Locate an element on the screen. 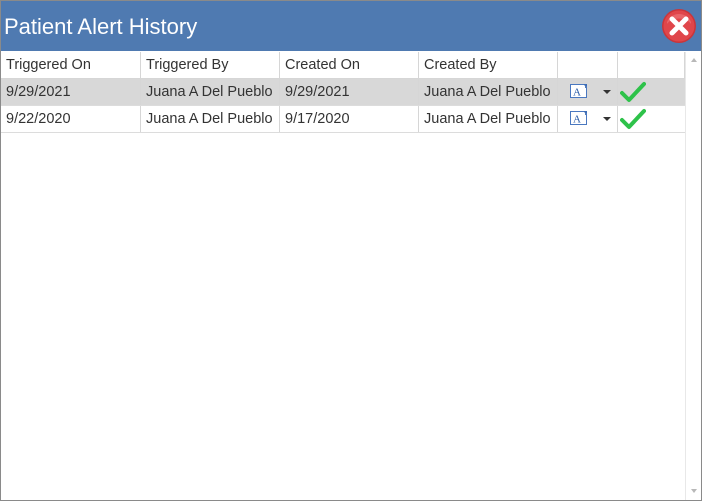  column-header-font is located at coordinates (588, 65).